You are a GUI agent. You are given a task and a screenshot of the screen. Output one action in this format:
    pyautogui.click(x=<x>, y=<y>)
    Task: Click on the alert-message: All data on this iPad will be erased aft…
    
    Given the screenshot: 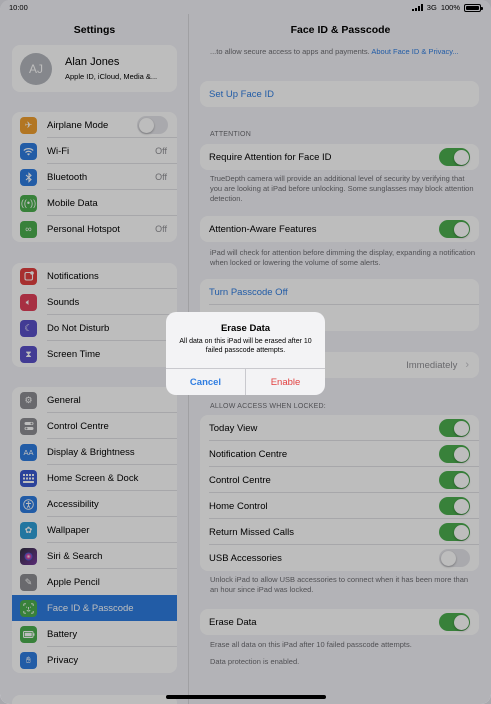 What is the action you would take?
    pyautogui.click(x=245, y=346)
    